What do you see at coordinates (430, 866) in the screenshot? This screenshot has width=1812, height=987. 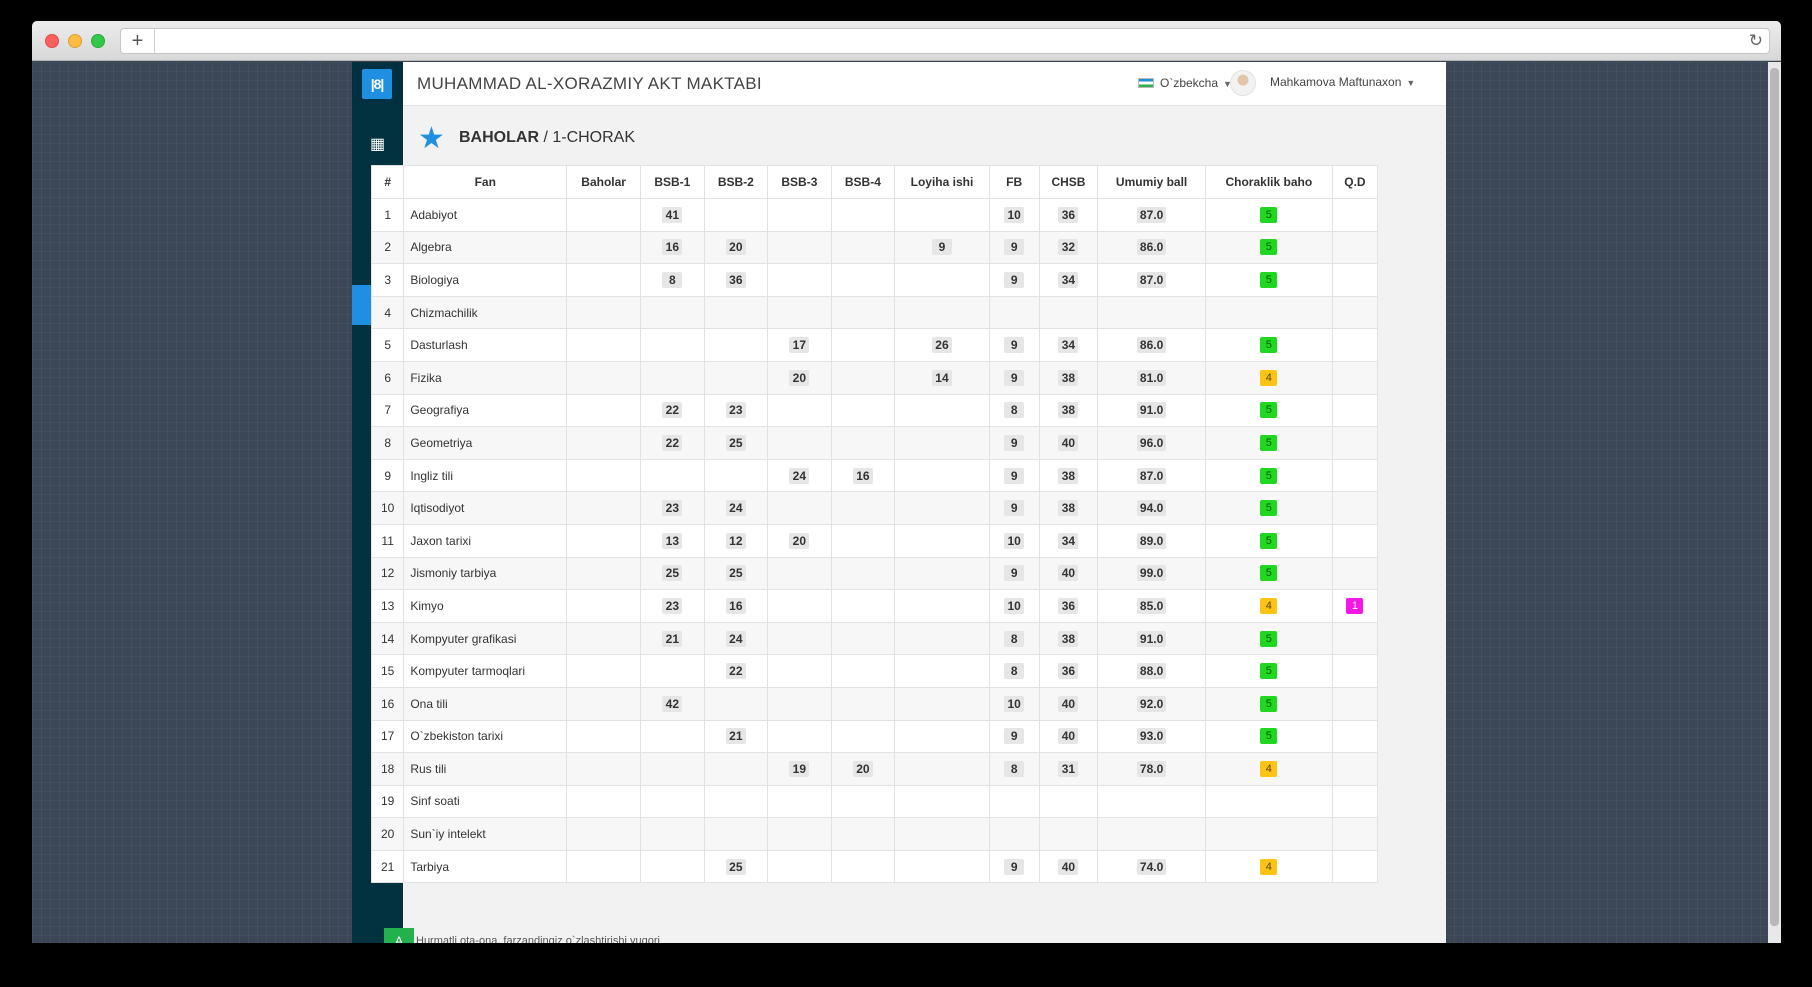 I see `subject-name: Tarbiya` at bounding box center [430, 866].